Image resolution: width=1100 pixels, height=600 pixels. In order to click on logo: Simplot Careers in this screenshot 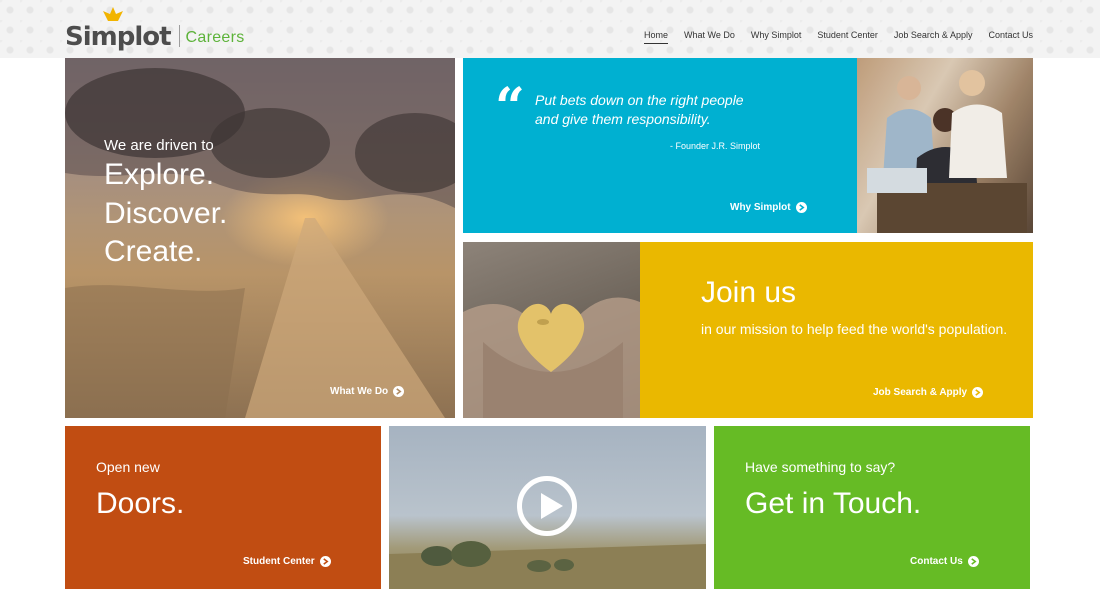, I will do `click(155, 29)`.